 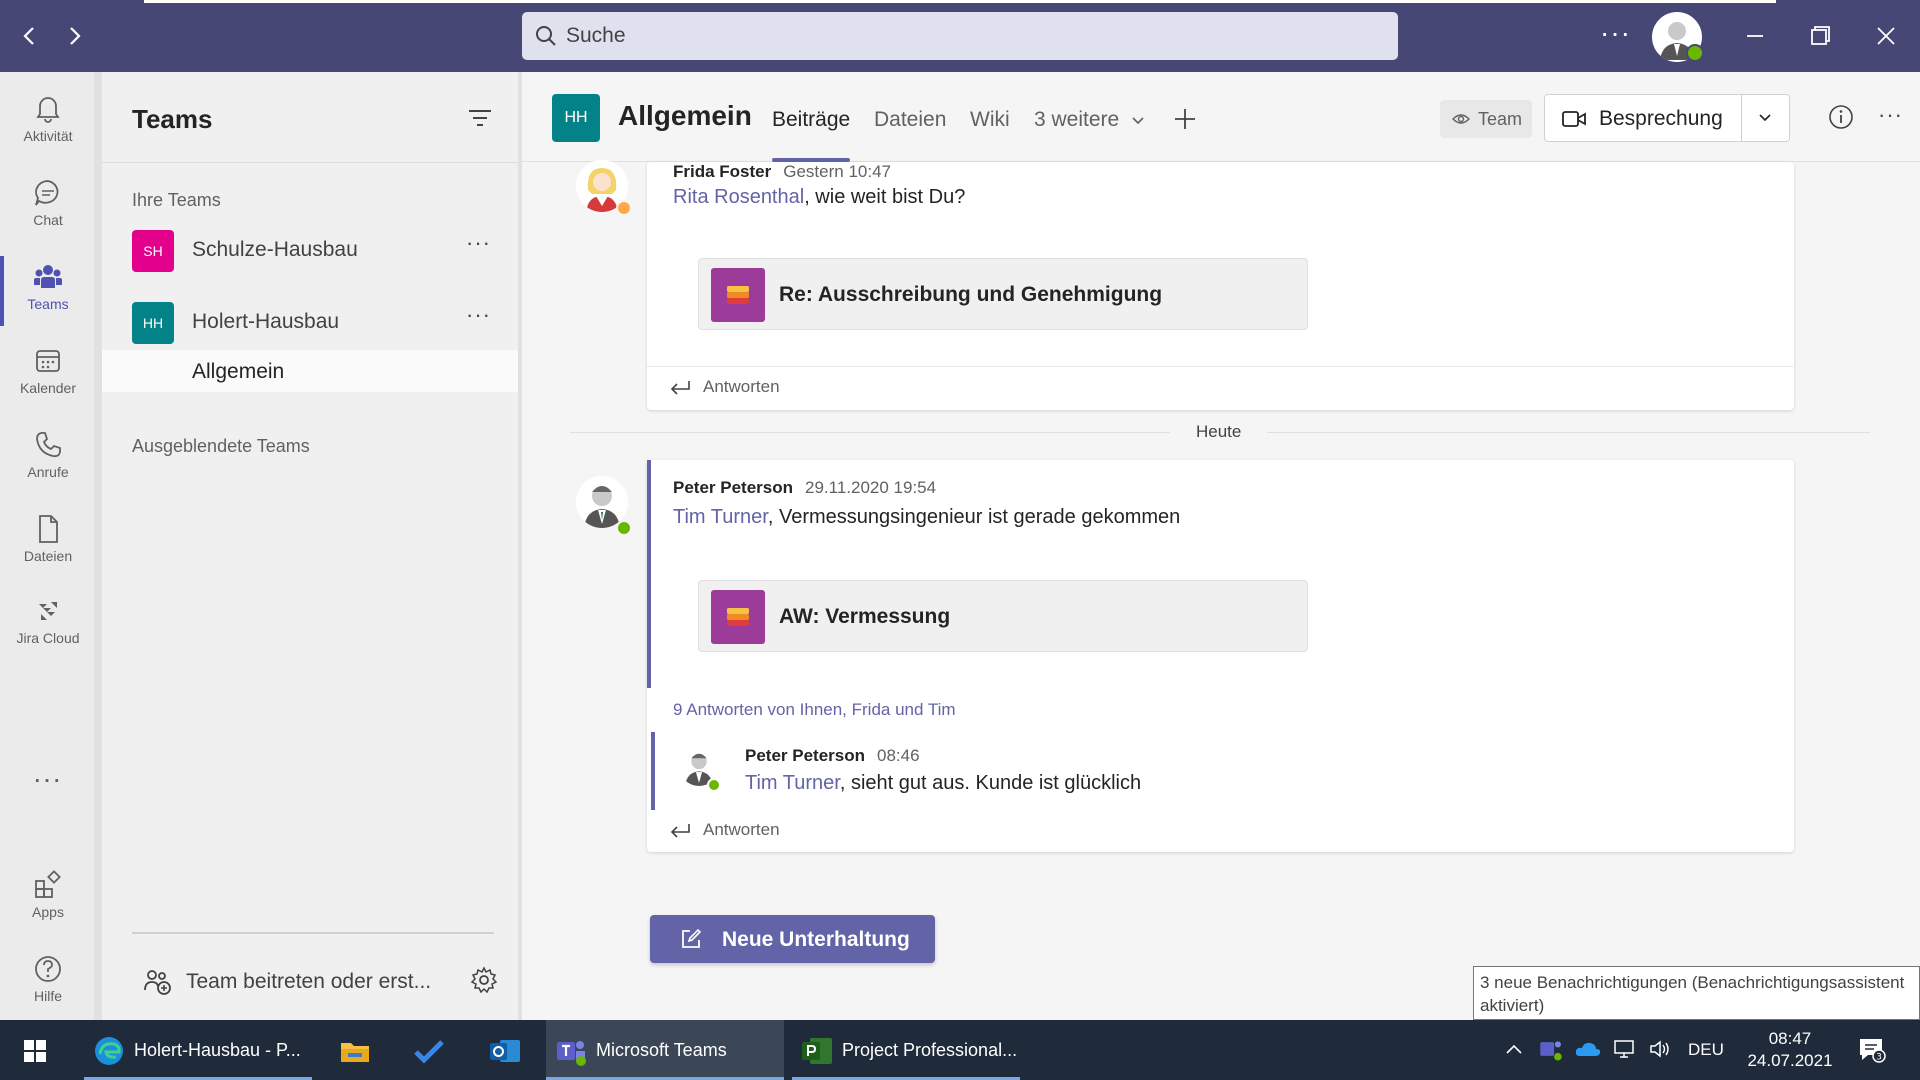 I want to click on team-row-schulze: SH Schulze-Hausbau ···, so click(x=310, y=252).